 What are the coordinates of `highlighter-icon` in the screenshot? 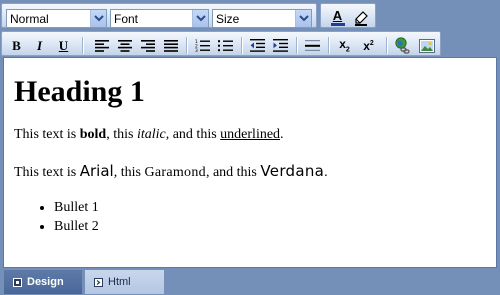 It's located at (361, 18).